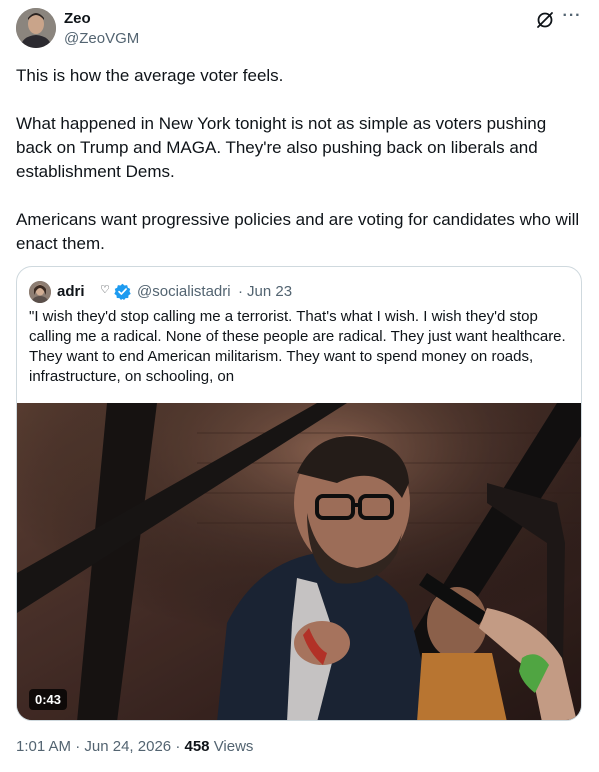 This screenshot has width=599, height=772. Describe the element at coordinates (233, 746) in the screenshot. I see `views-label: Views` at that location.